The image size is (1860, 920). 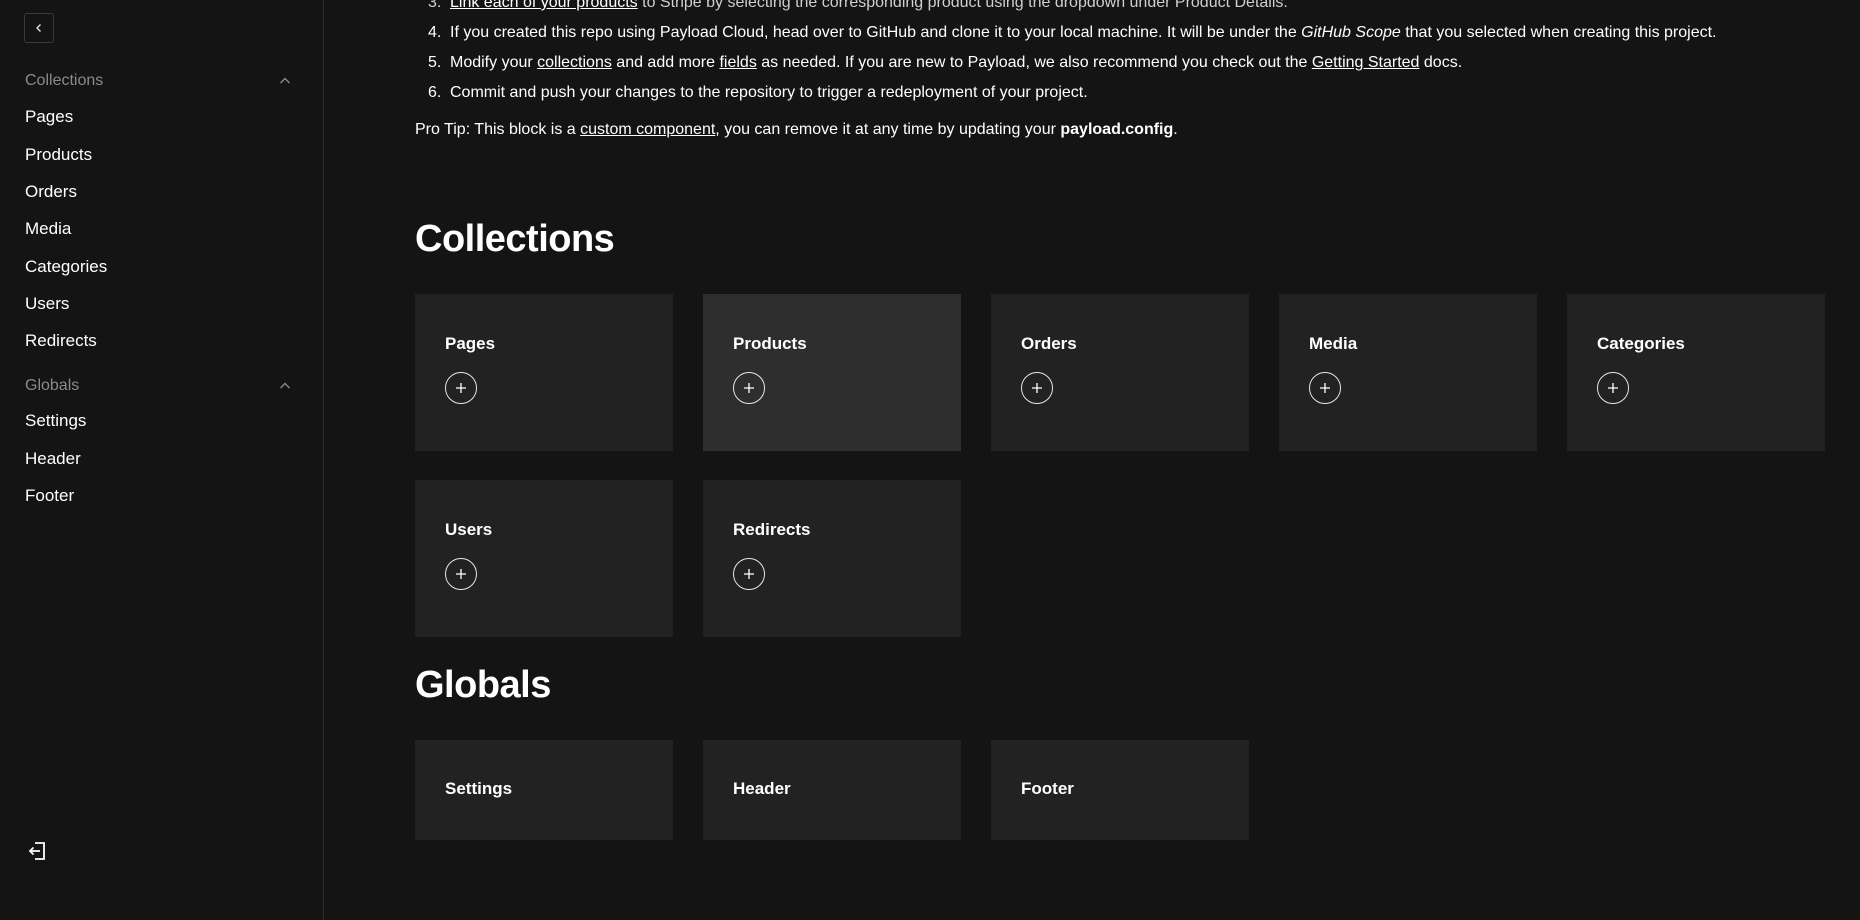 What do you see at coordinates (470, 343) in the screenshot?
I see `card-title: Pages` at bounding box center [470, 343].